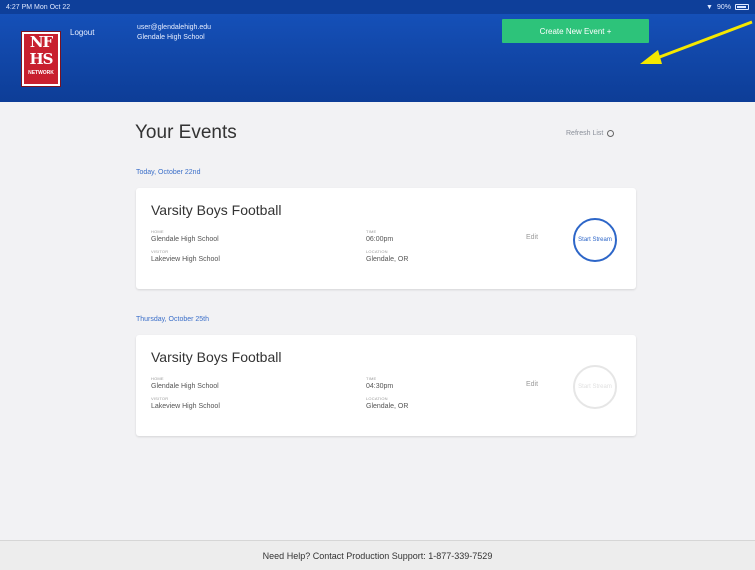 The height and width of the screenshot is (570, 755). Describe the element at coordinates (173, 319) in the screenshot. I see `event-date-label: Thursday, October 25th` at that location.